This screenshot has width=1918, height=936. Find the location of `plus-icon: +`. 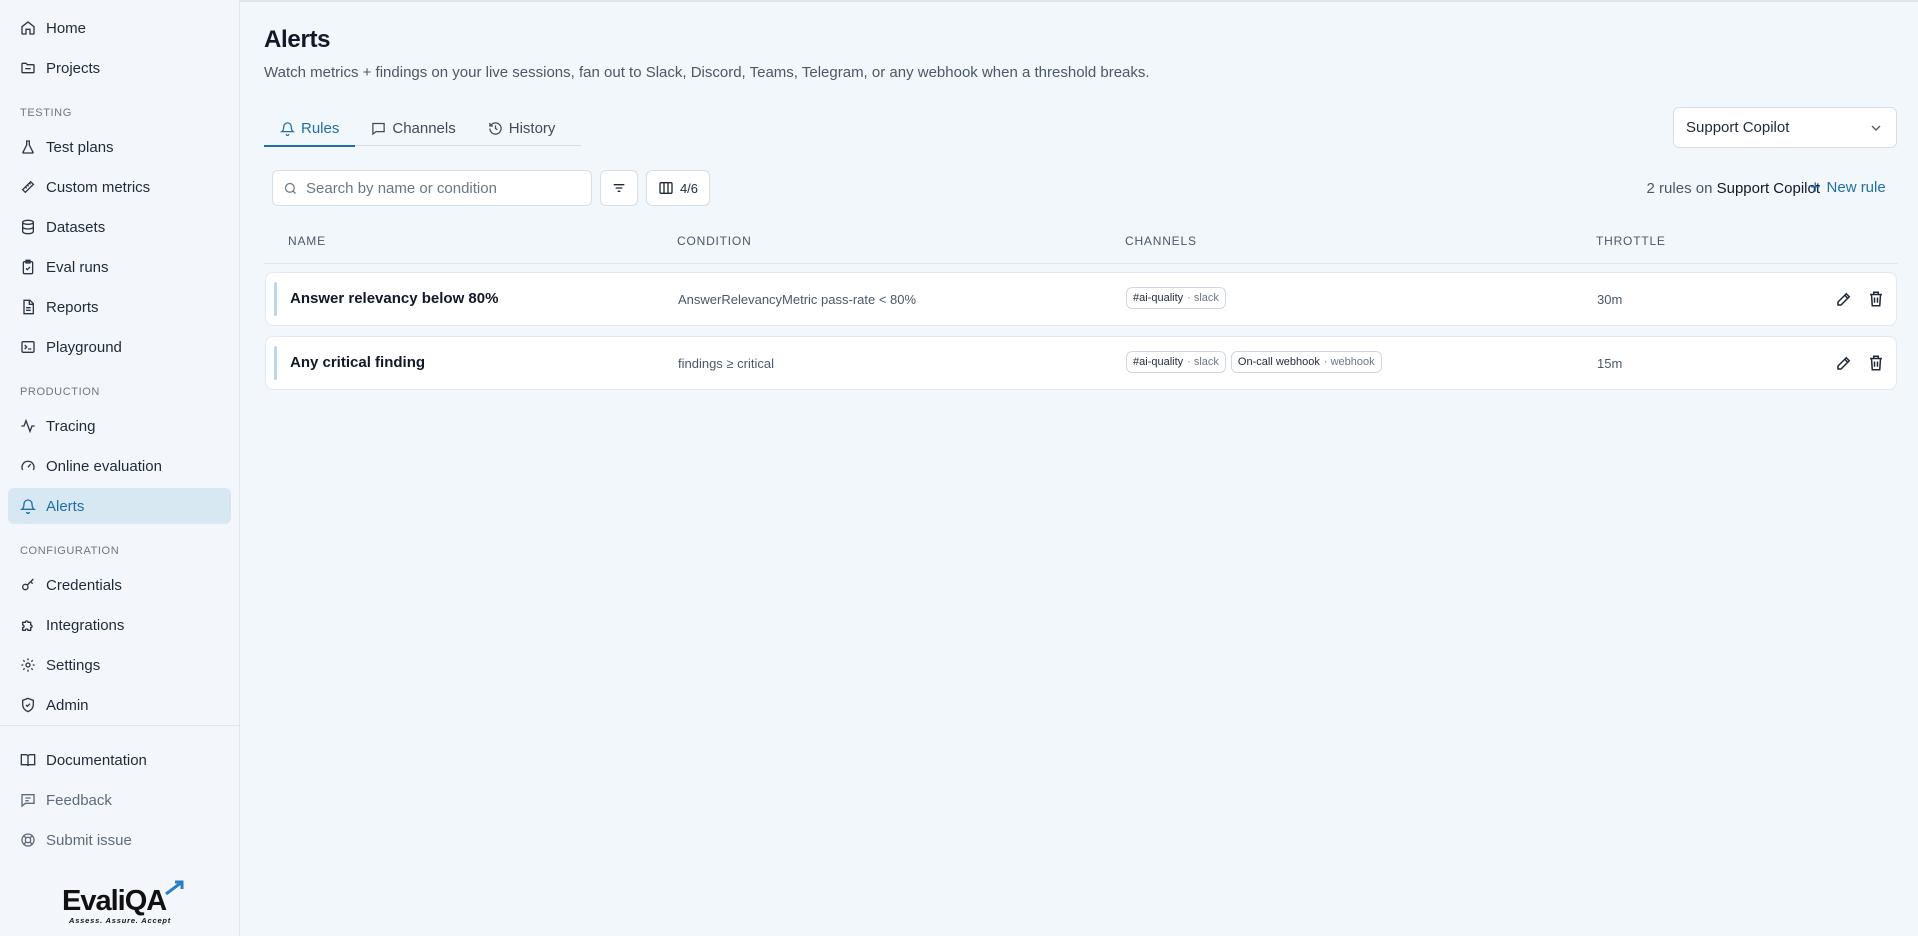

plus-icon: + is located at coordinates (1815, 187).